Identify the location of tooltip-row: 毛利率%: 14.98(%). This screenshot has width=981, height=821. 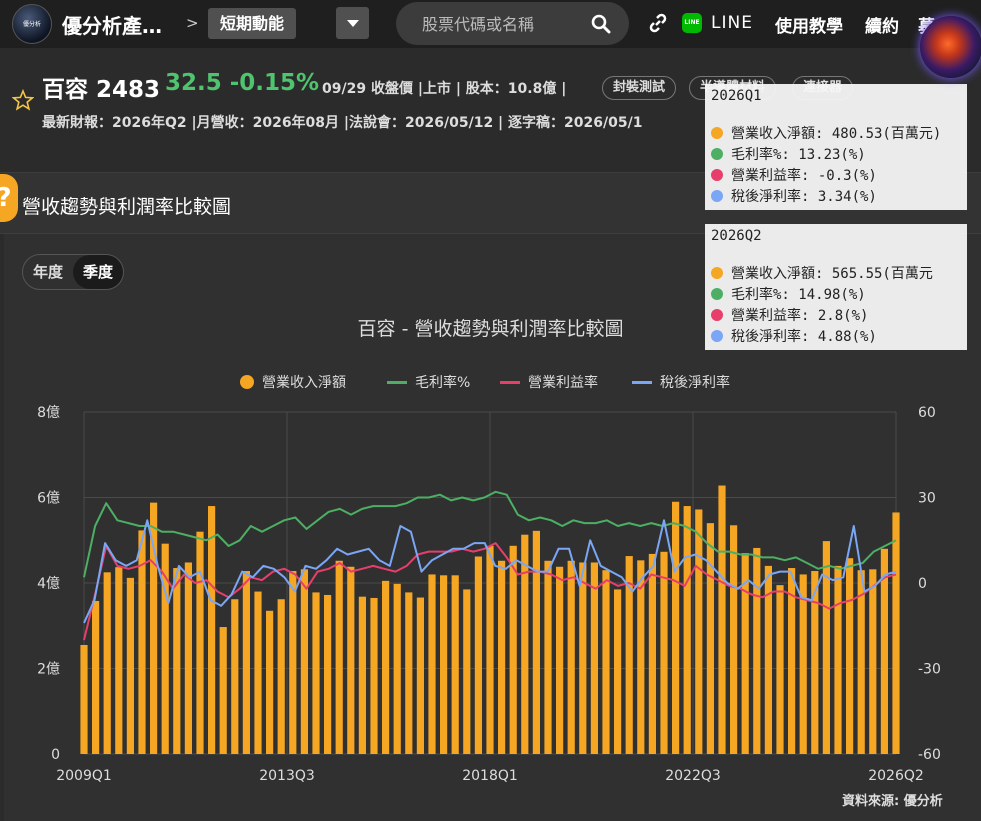
(836, 293).